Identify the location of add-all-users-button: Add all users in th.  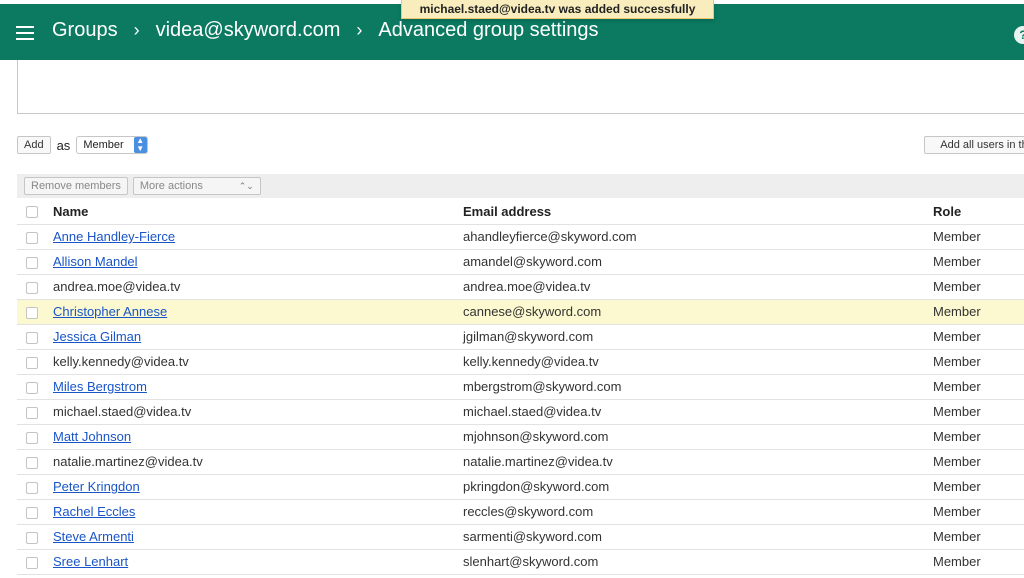
(974, 145).